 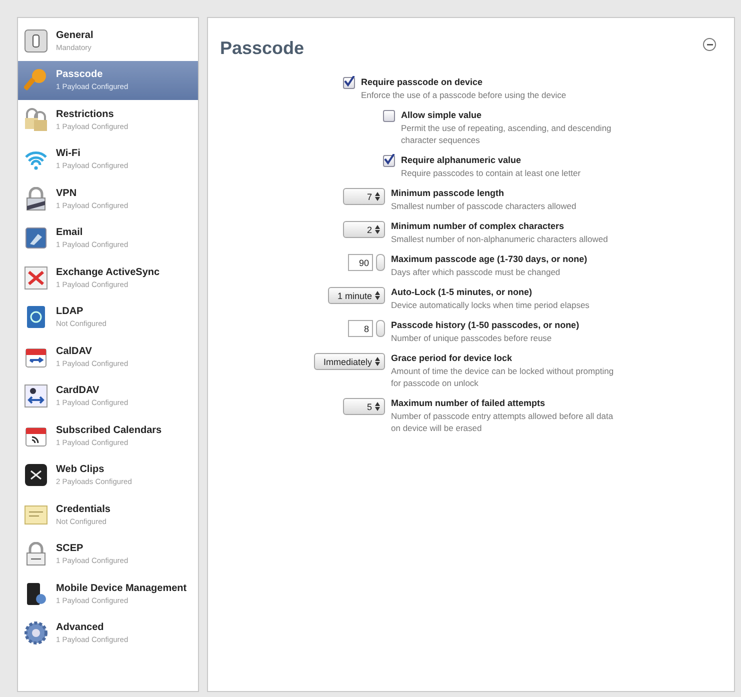 I want to click on contacts-icon, so click(x=36, y=396).